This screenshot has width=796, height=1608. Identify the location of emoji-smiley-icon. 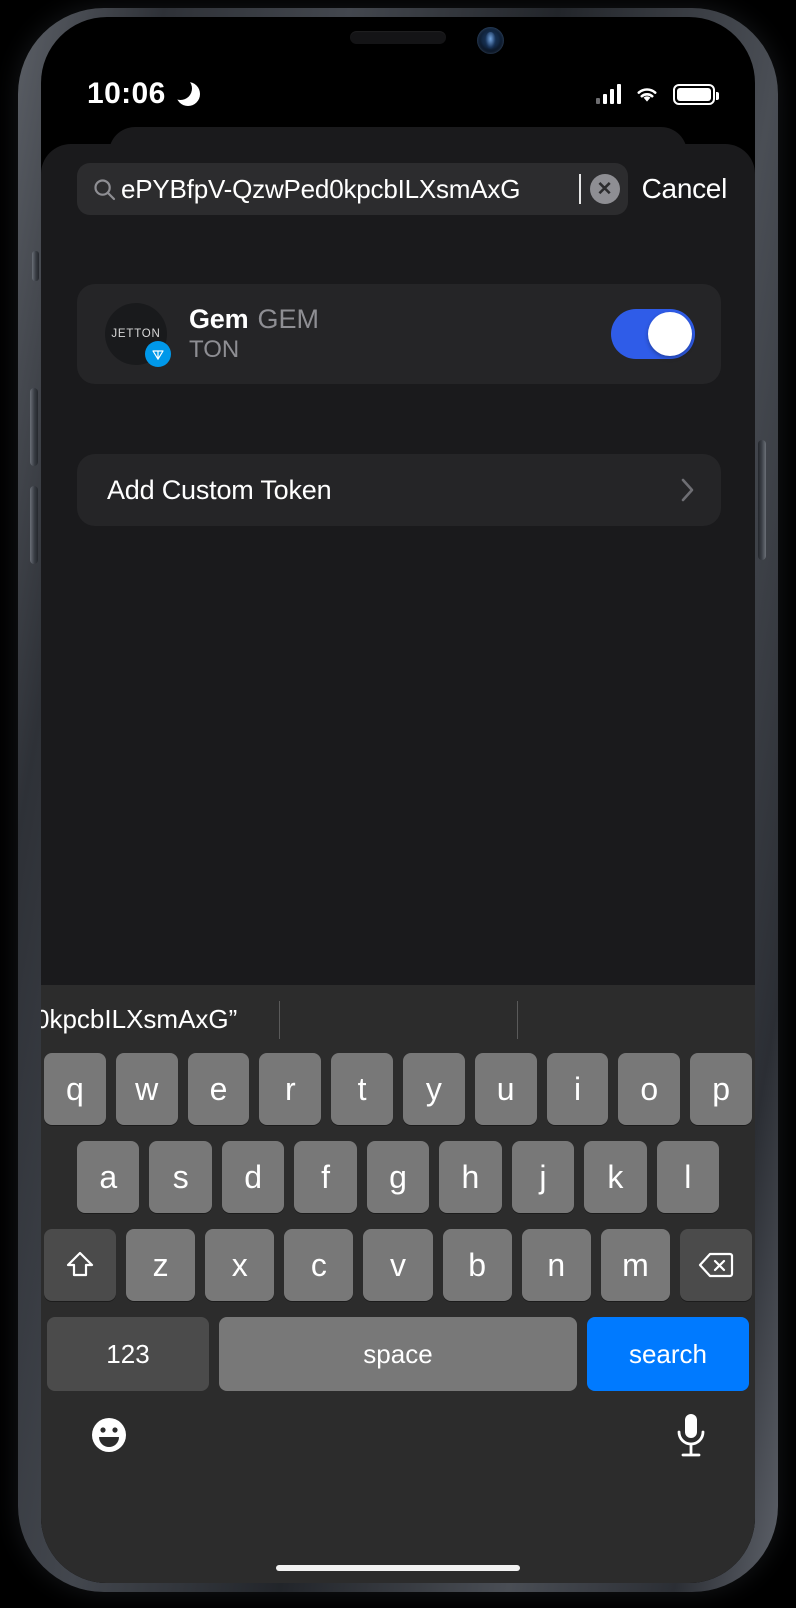
(109, 1437).